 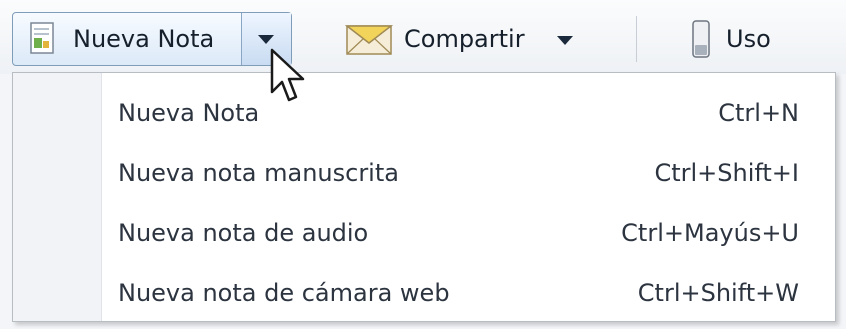 I want to click on menu-item-shortcut: Ctrl+Mayús+U, so click(x=710, y=233).